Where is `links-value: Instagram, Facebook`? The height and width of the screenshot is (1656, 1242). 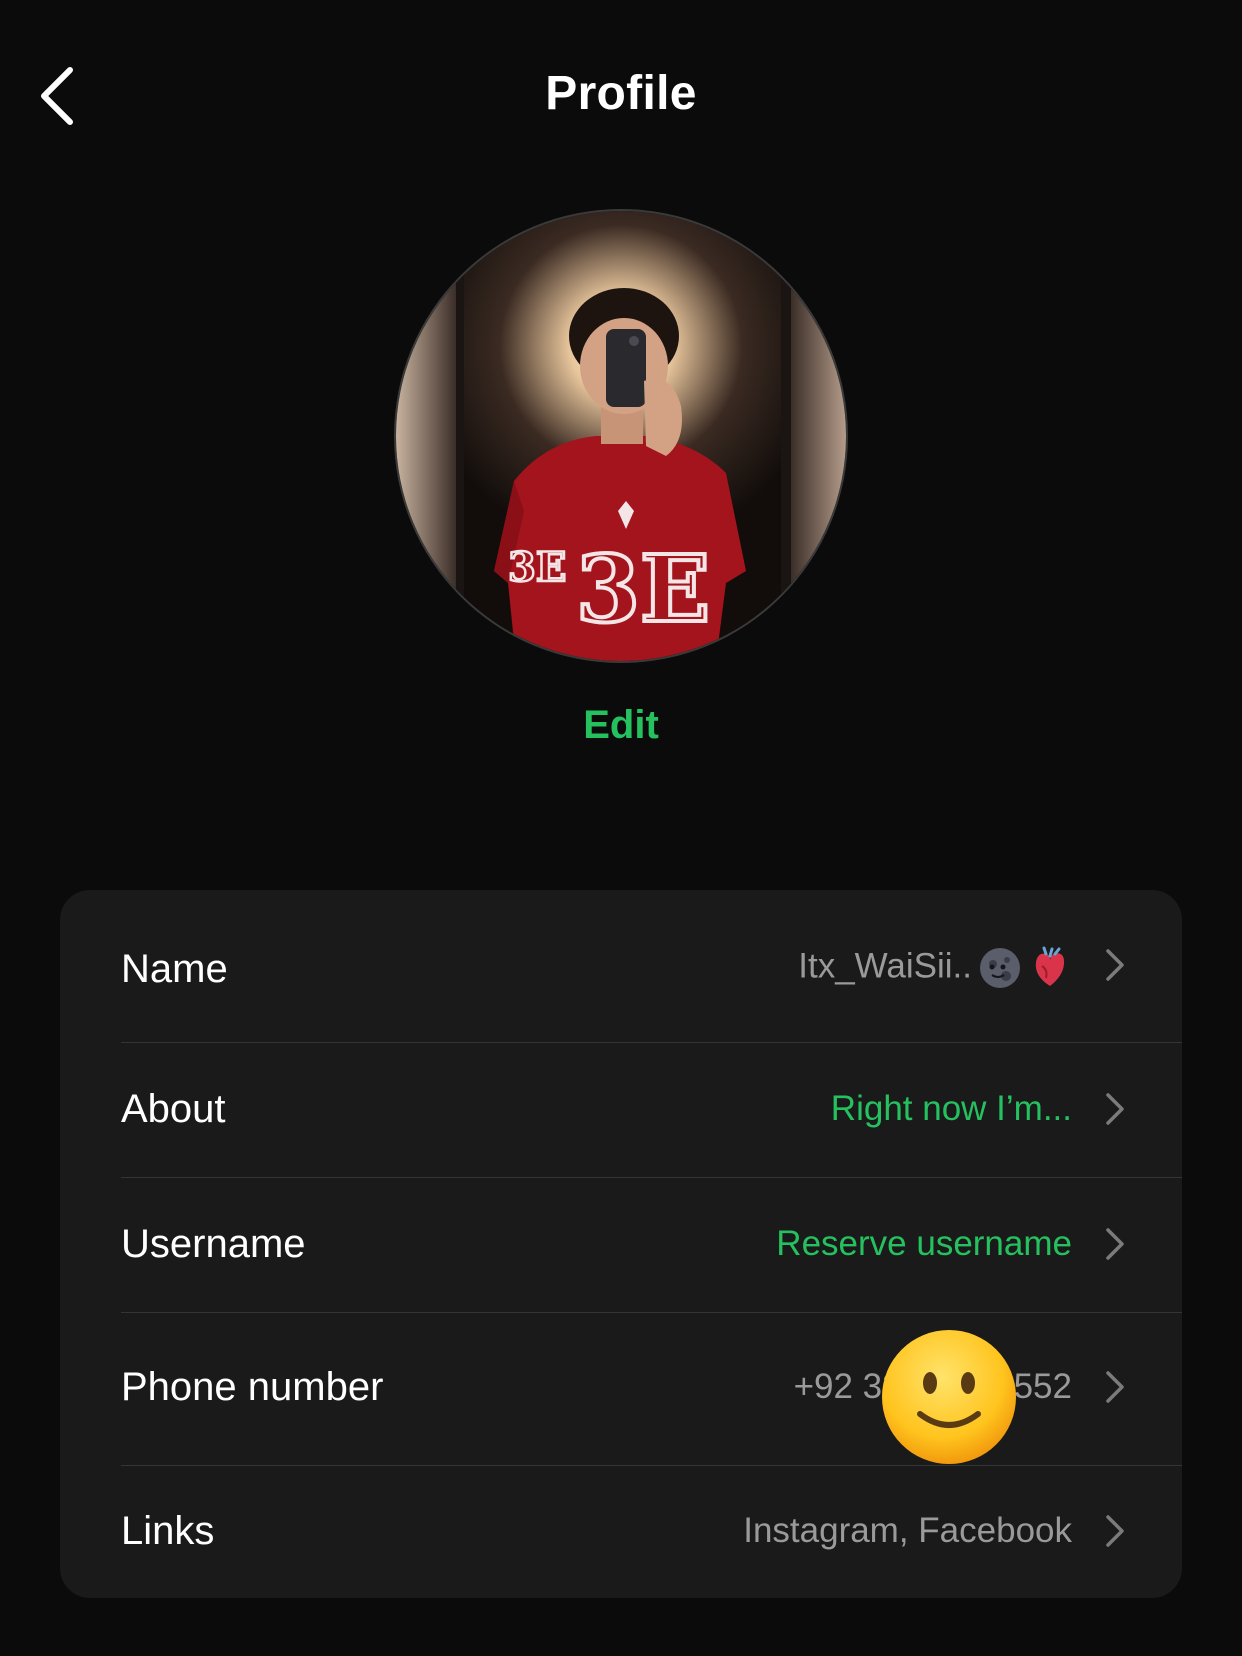
links-value: Instagram, Facebook is located at coordinates (907, 1530).